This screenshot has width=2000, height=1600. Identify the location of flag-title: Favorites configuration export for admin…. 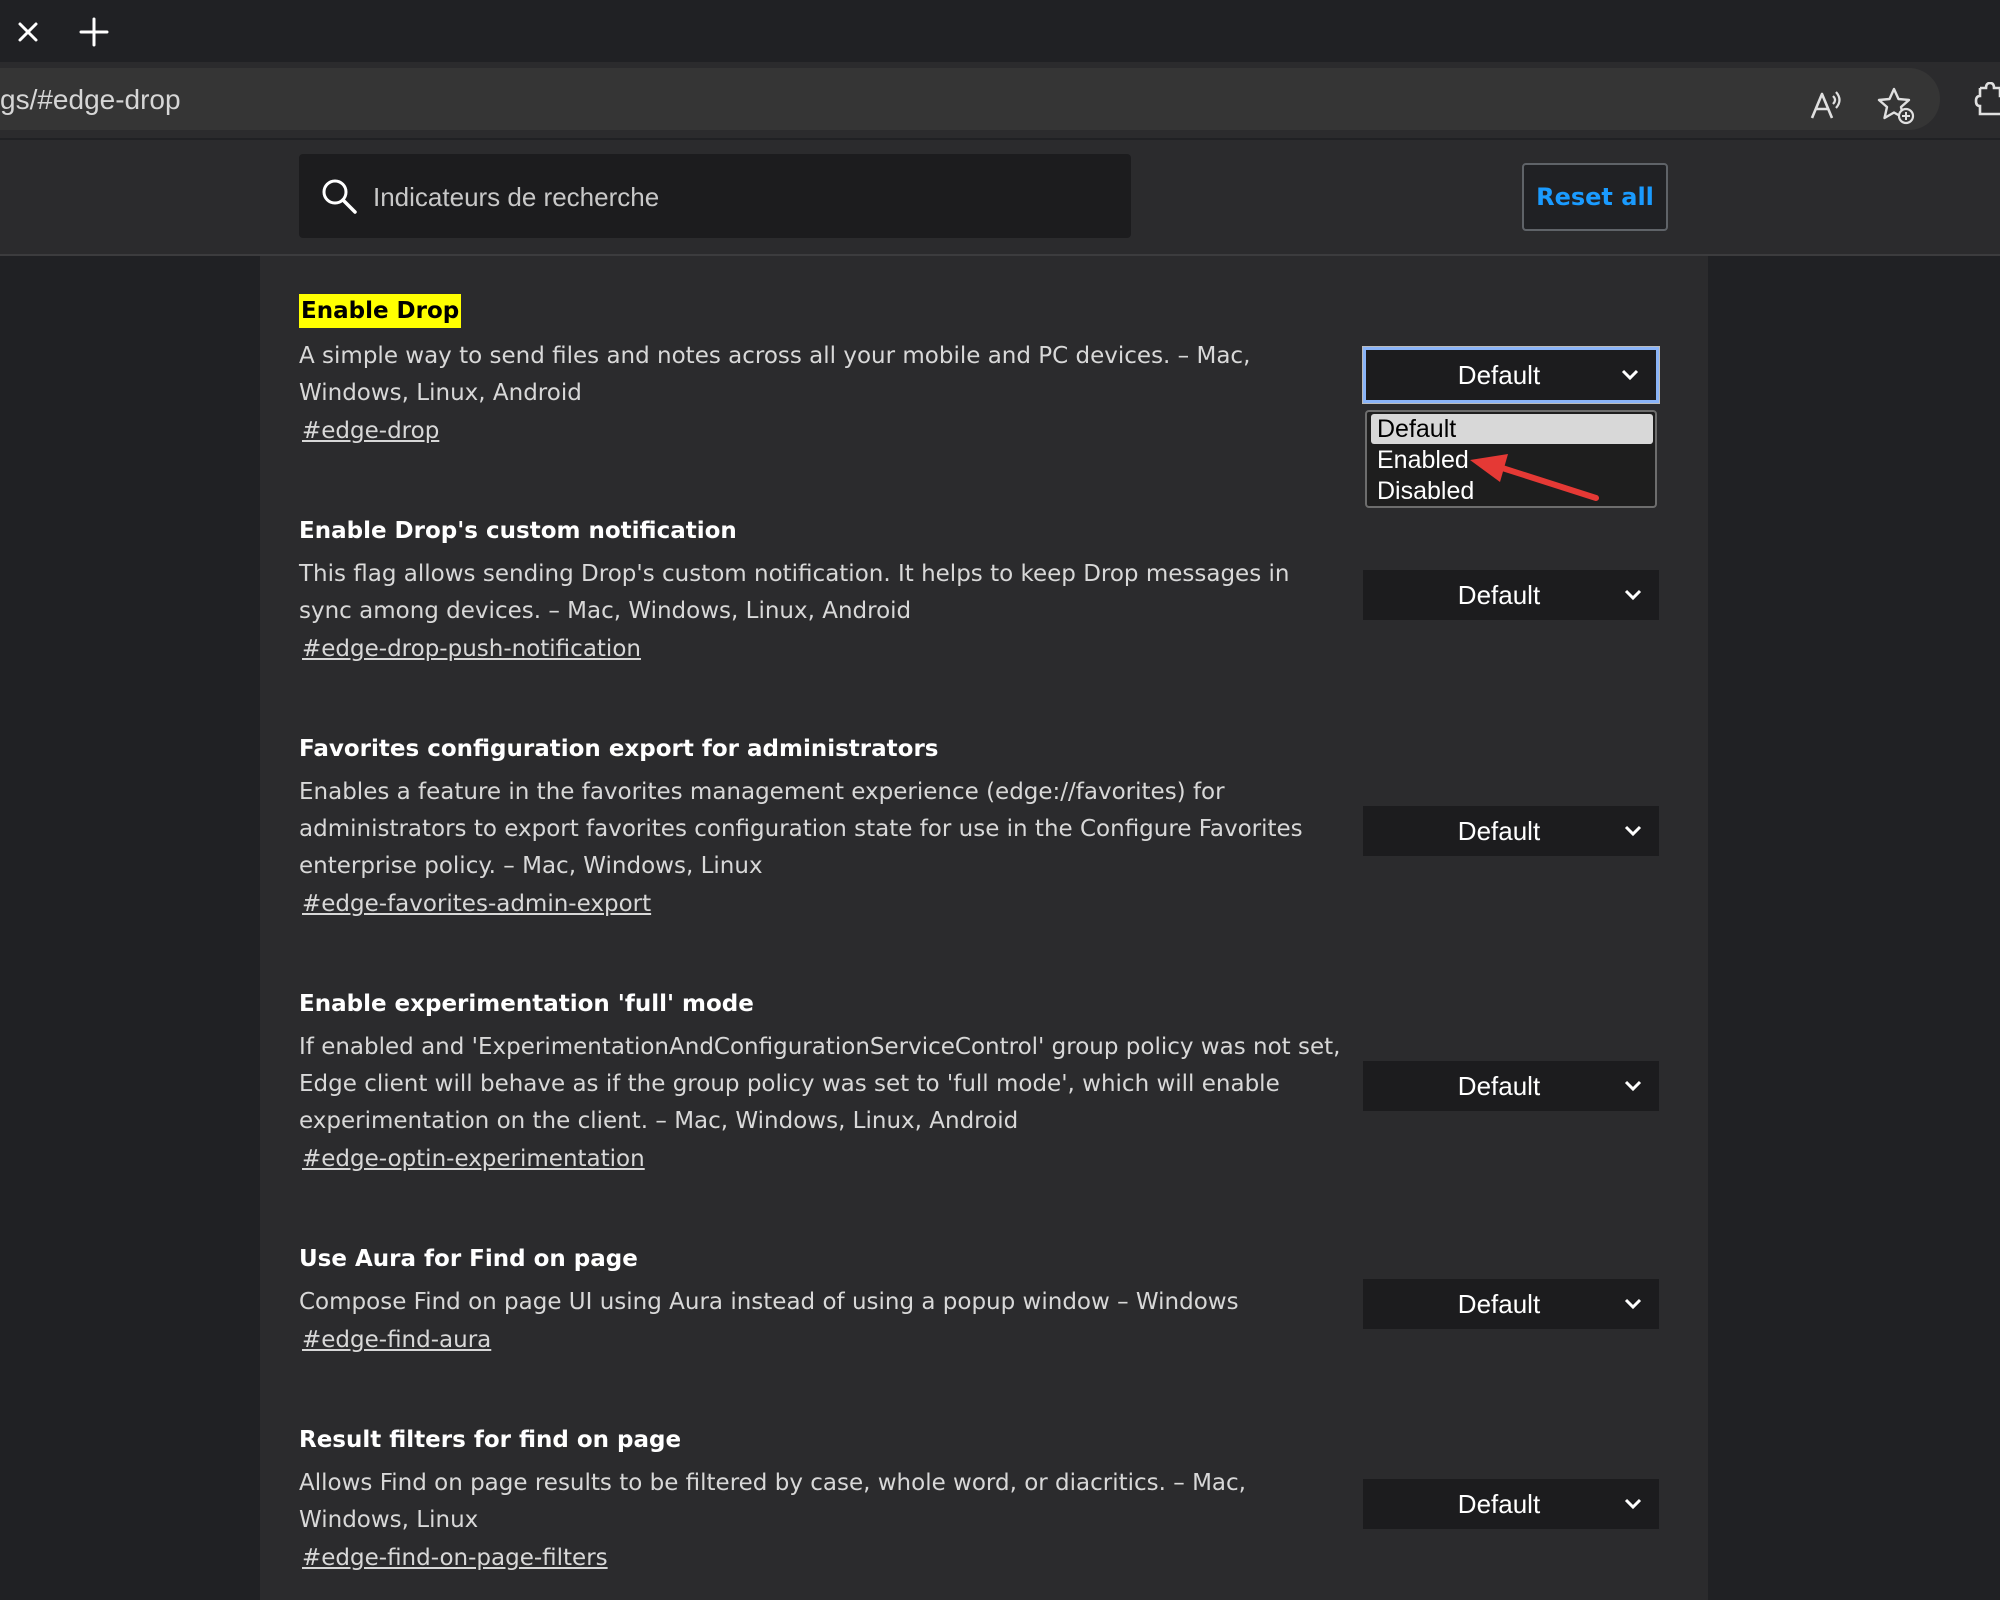
(619, 749).